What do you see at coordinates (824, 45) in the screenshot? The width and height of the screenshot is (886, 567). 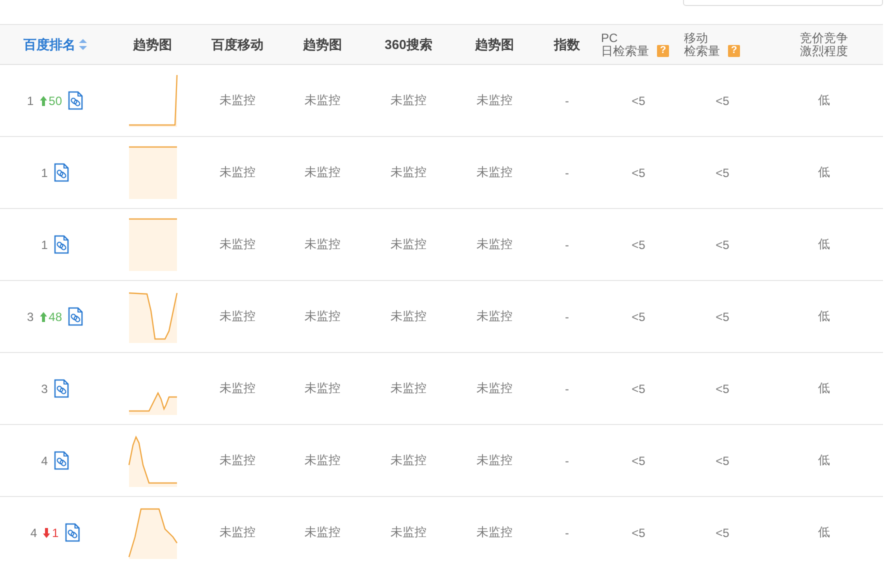 I see `column-header: 竞价竞争 激烈程度` at bounding box center [824, 45].